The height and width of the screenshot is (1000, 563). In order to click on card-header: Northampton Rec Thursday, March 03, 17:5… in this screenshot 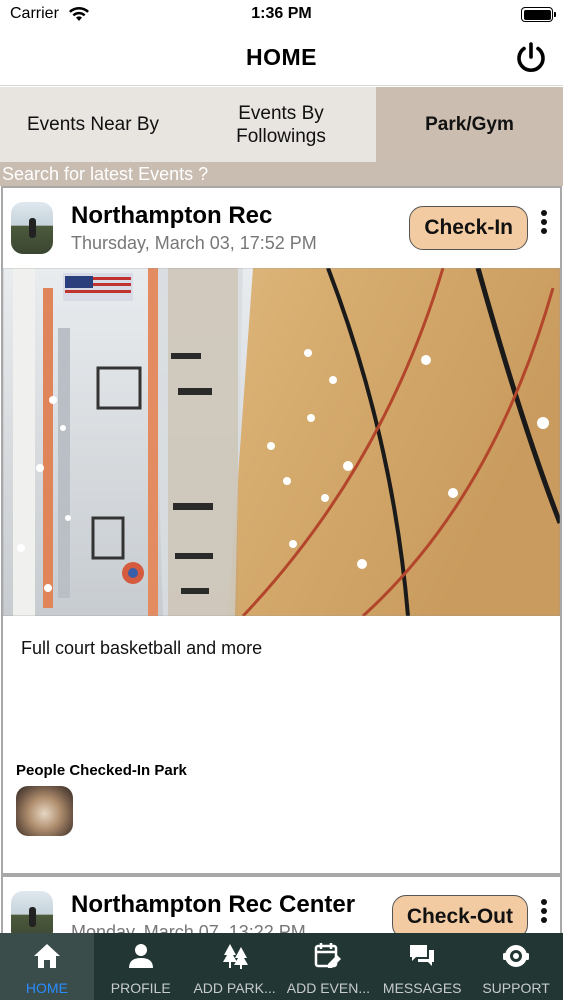, I will do `click(281, 228)`.